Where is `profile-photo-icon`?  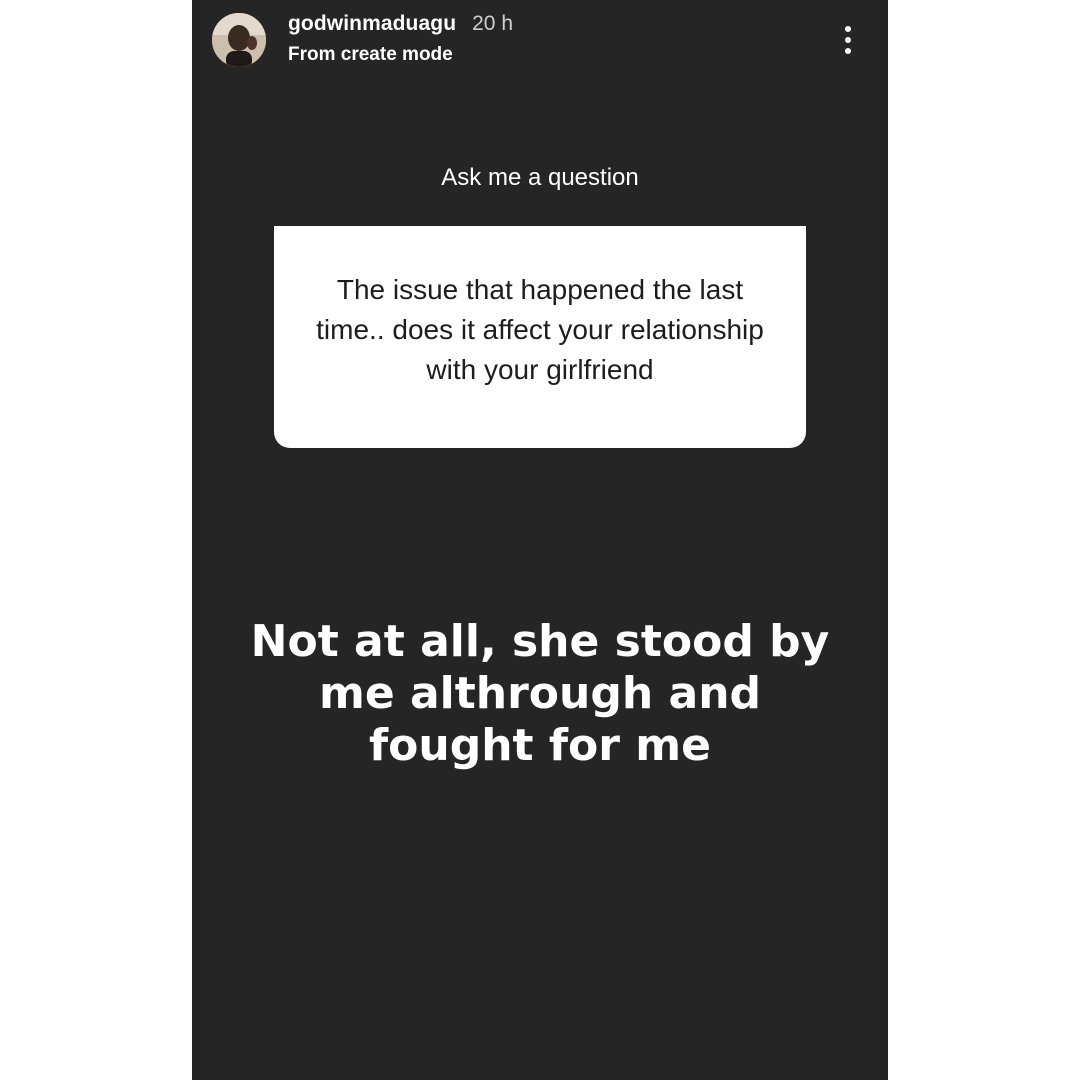
profile-photo-icon is located at coordinates (239, 40).